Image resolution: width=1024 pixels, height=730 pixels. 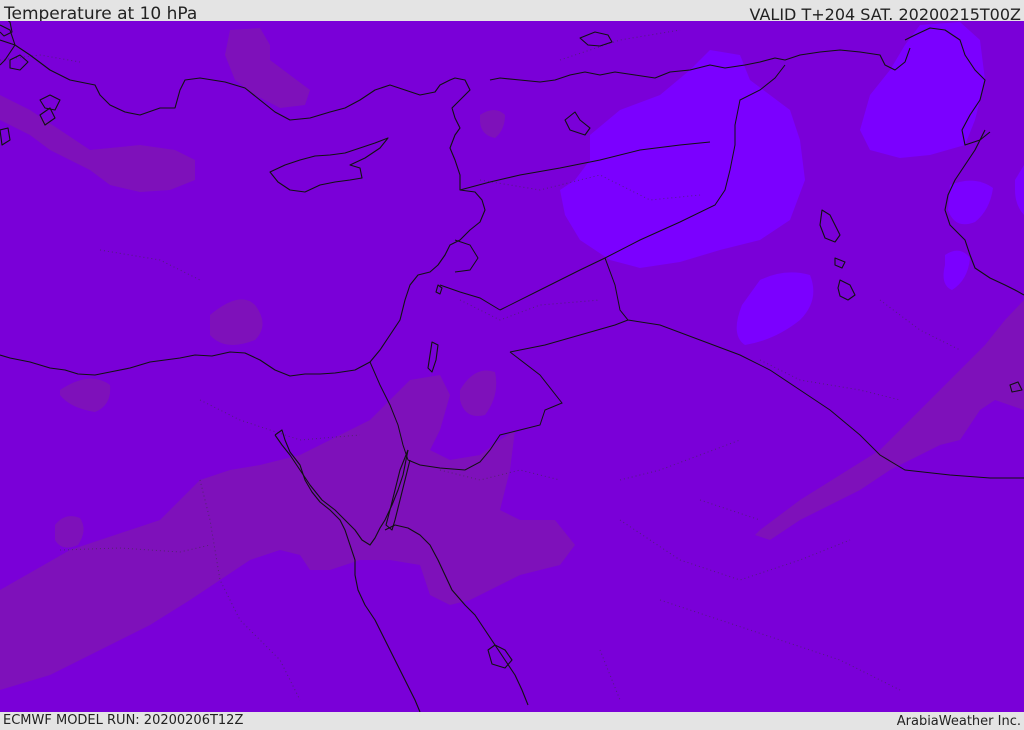 What do you see at coordinates (69, 532) in the screenshot?
I see `warm-blob-small-west` at bounding box center [69, 532].